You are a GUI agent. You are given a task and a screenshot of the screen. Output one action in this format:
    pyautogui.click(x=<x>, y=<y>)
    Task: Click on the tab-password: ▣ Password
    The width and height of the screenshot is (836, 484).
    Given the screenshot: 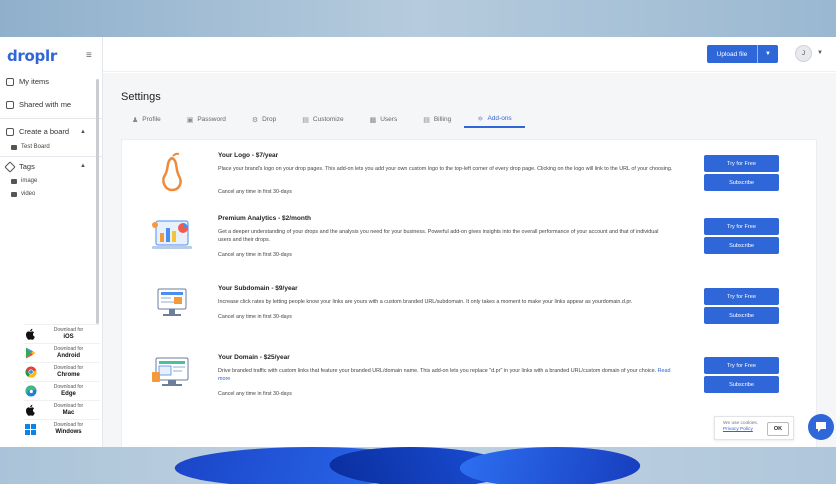 What is the action you would take?
    pyautogui.click(x=206, y=119)
    